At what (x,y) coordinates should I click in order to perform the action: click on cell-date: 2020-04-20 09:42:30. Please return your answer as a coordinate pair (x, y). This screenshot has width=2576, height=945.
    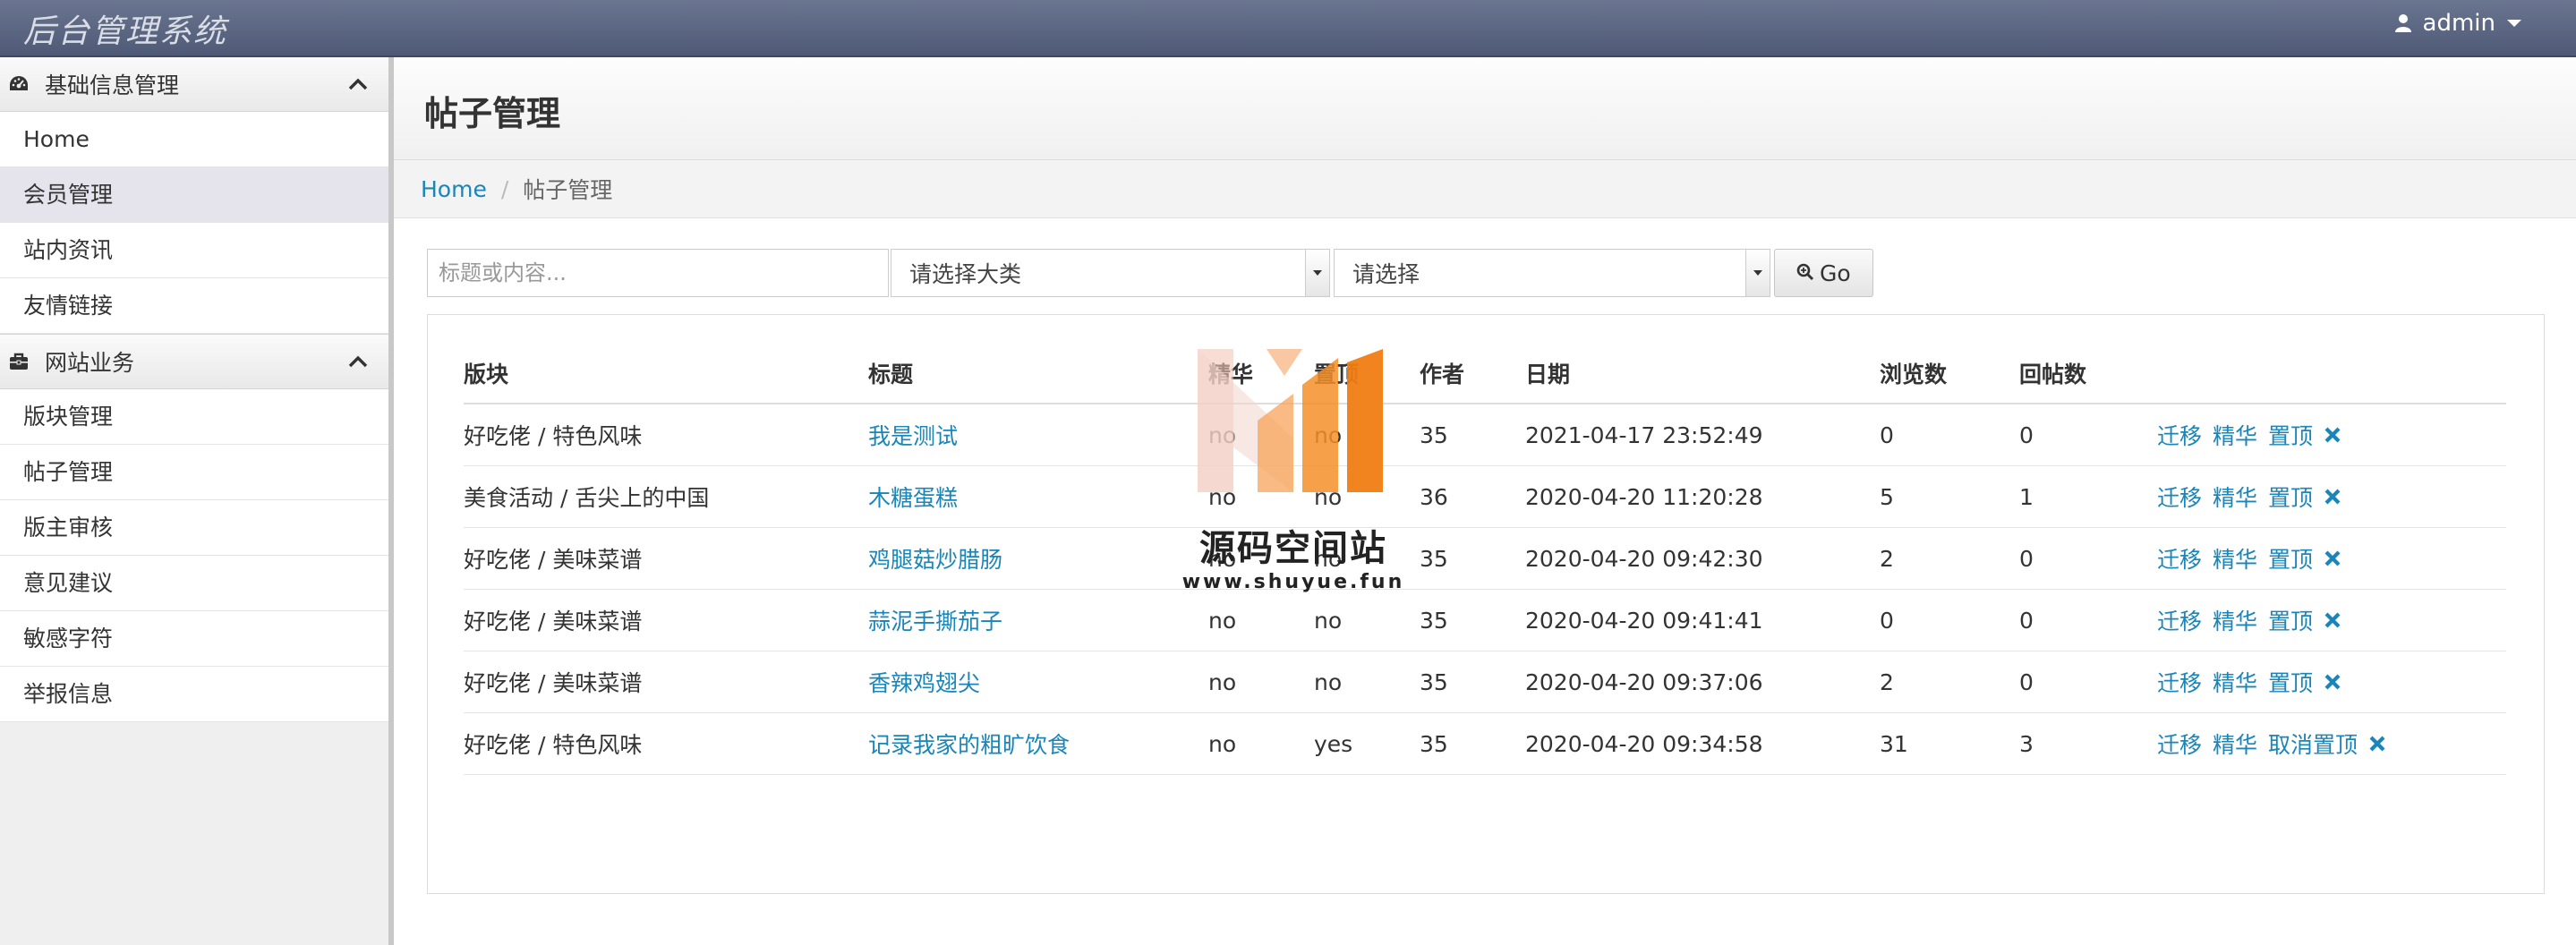
    Looking at the image, I should click on (1702, 558).